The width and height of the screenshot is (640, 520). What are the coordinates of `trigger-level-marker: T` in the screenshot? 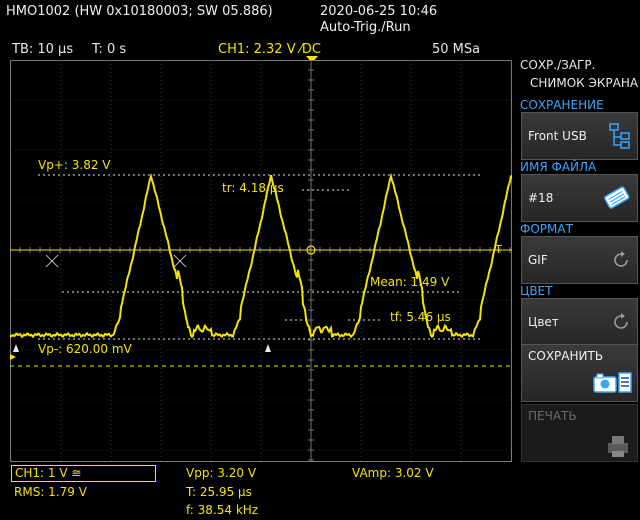 It's located at (498, 249).